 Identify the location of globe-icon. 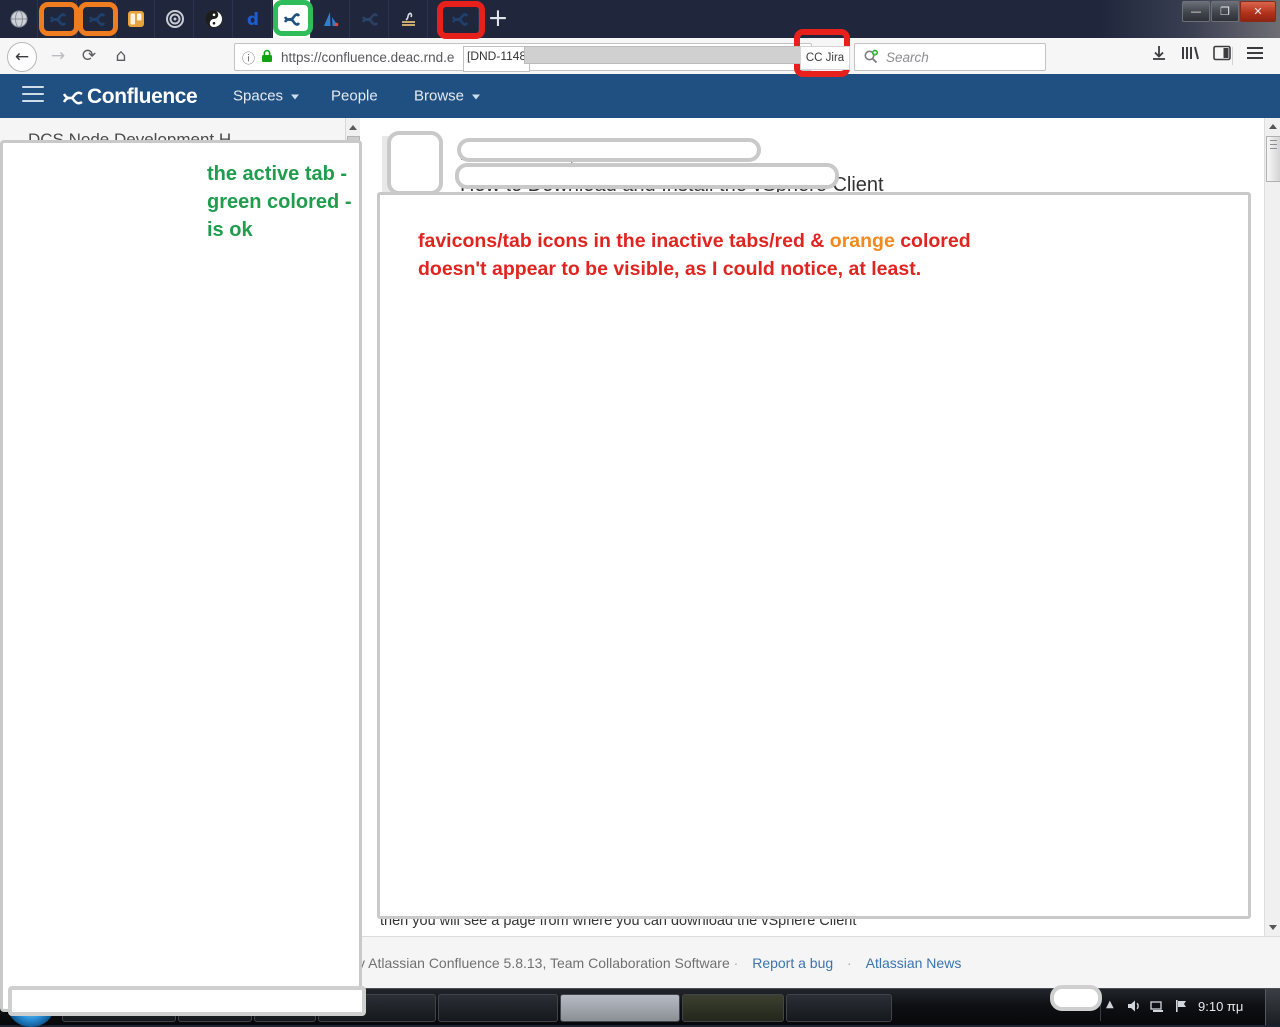
(18, 19).